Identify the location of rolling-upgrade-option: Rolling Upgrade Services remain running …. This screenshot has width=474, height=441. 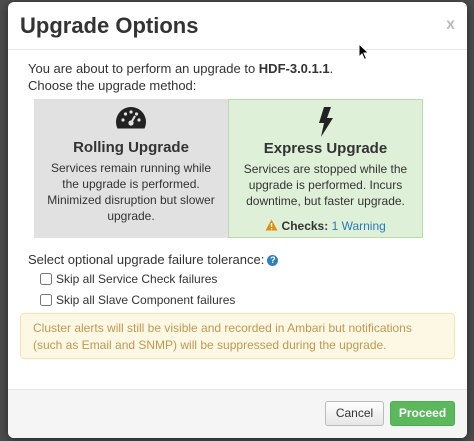
(131, 168).